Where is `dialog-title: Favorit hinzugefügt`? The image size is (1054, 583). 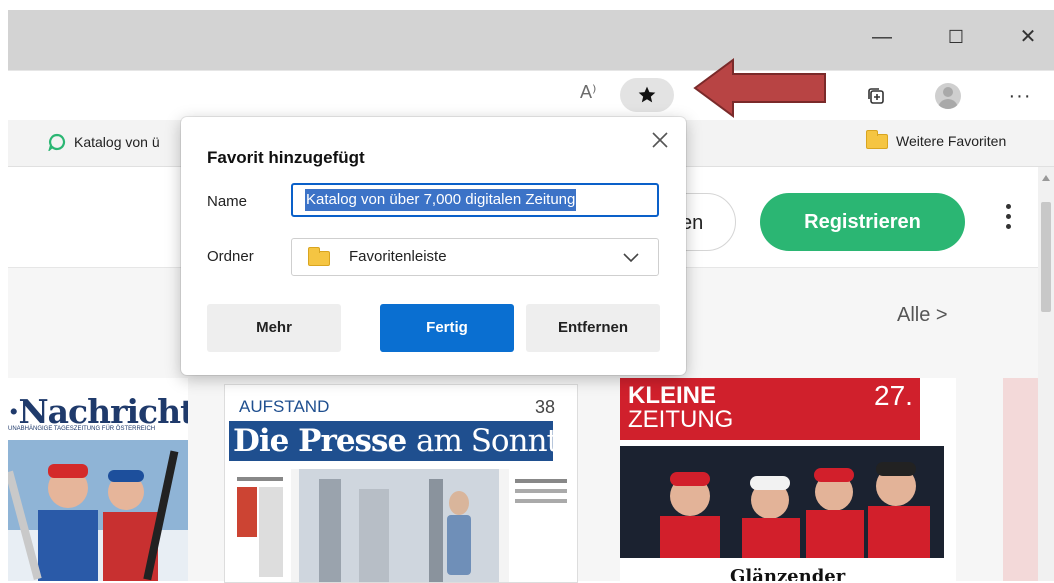
dialog-title: Favorit hinzugefügt is located at coordinates (286, 157).